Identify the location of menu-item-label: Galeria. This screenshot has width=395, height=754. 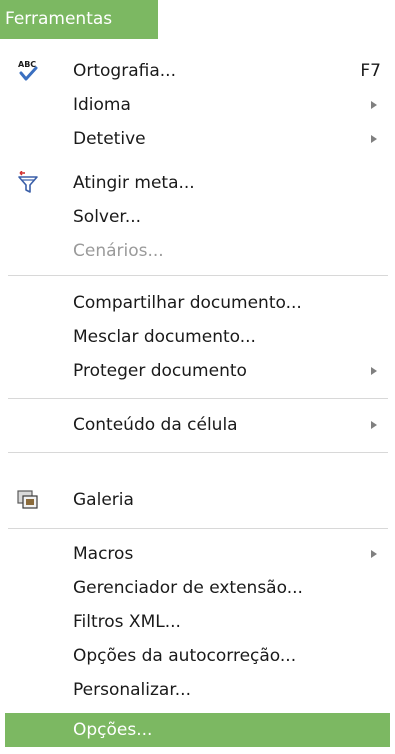
(103, 500).